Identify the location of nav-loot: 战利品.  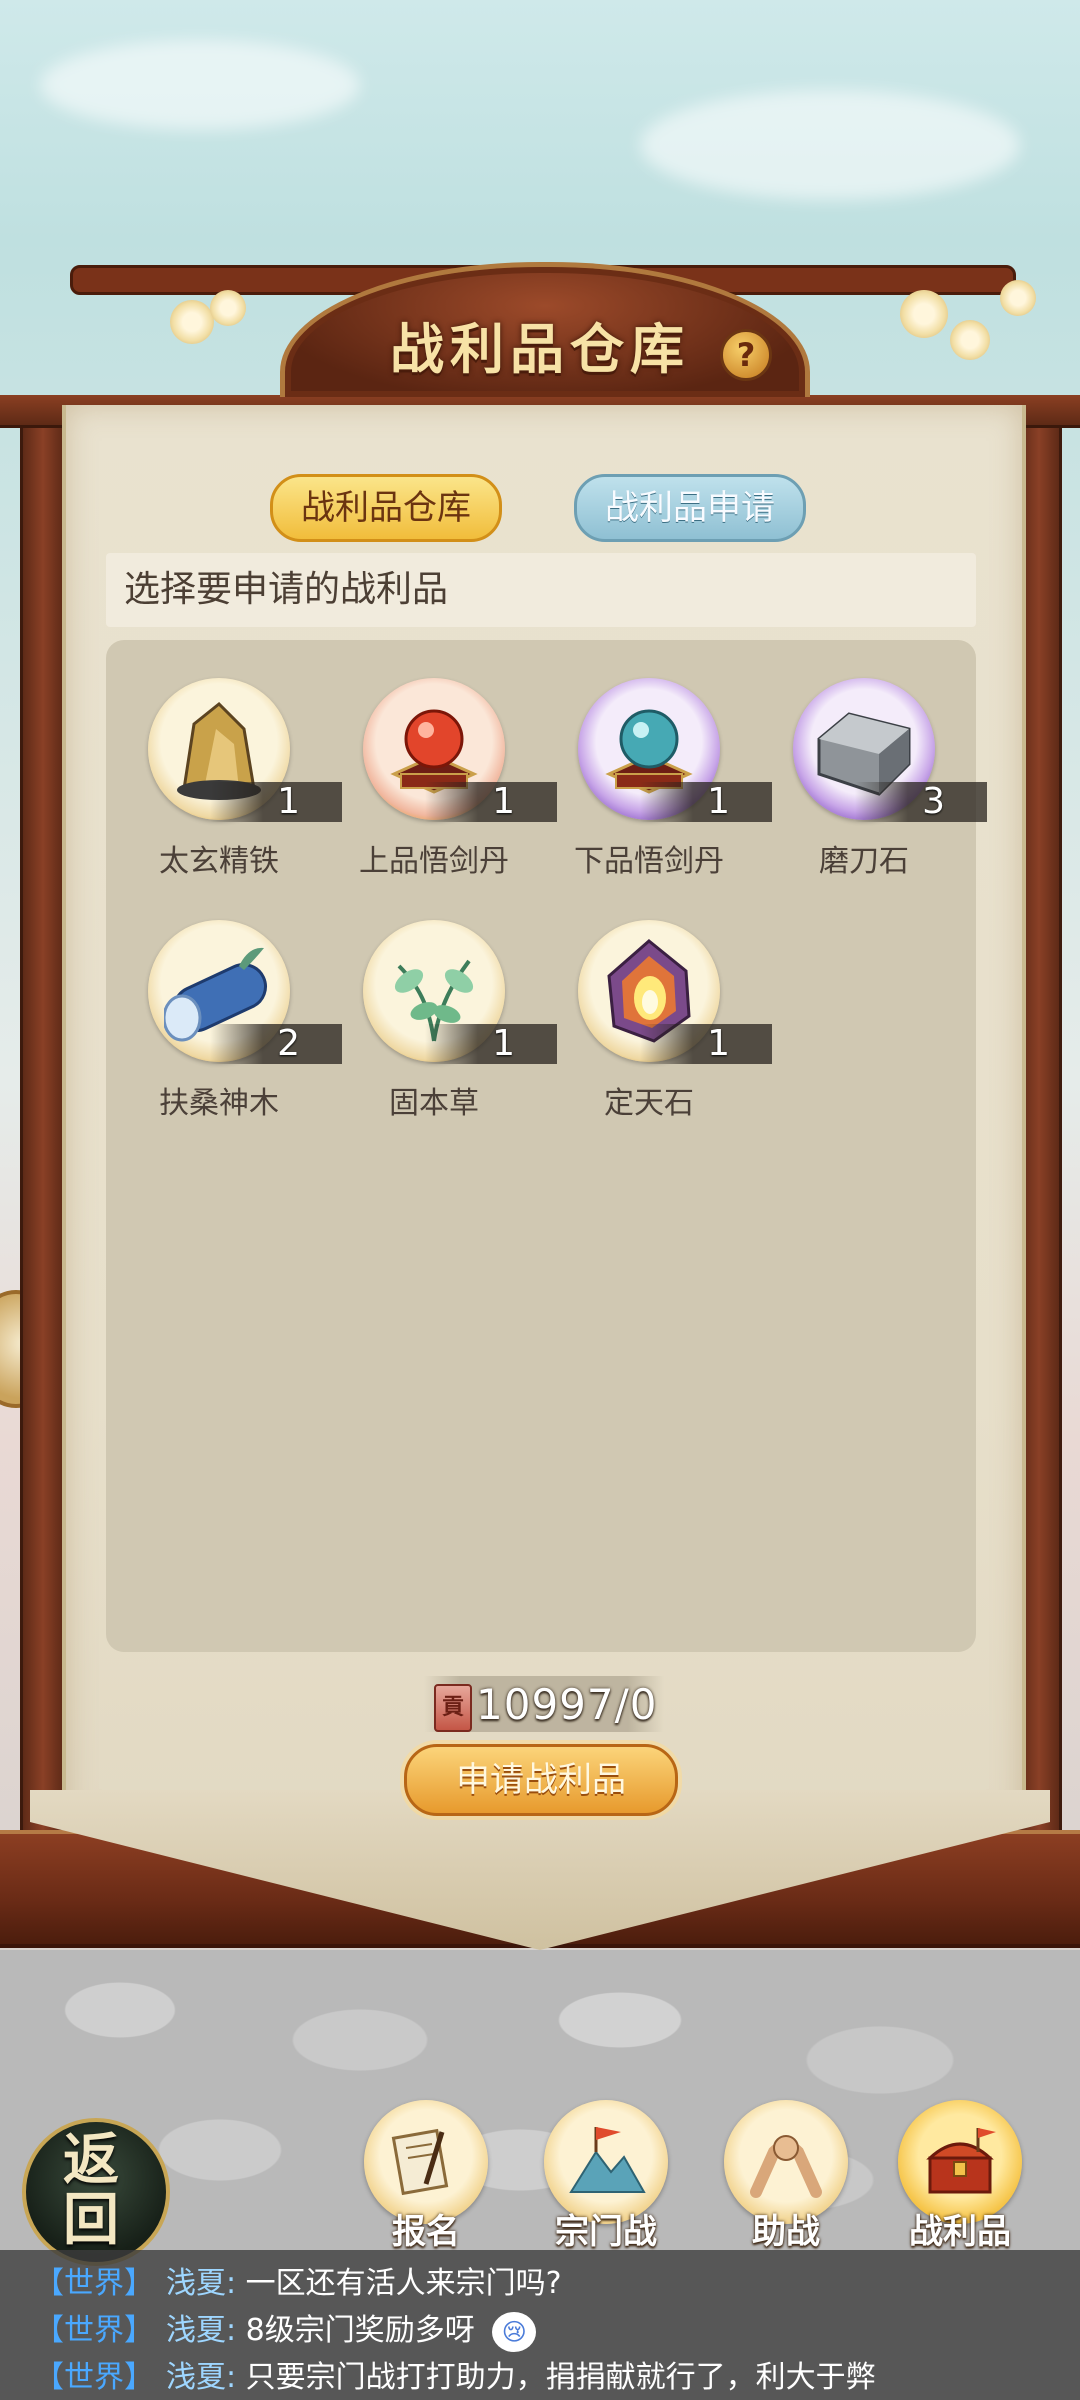
(960, 2176).